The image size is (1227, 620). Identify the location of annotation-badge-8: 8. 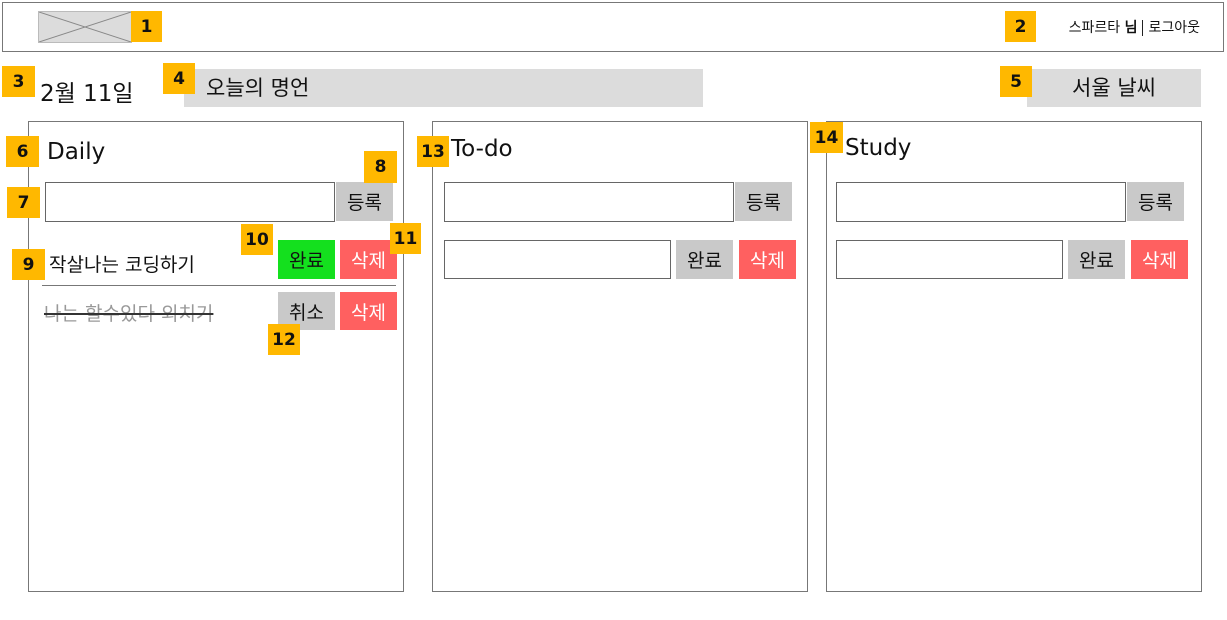
(380, 167).